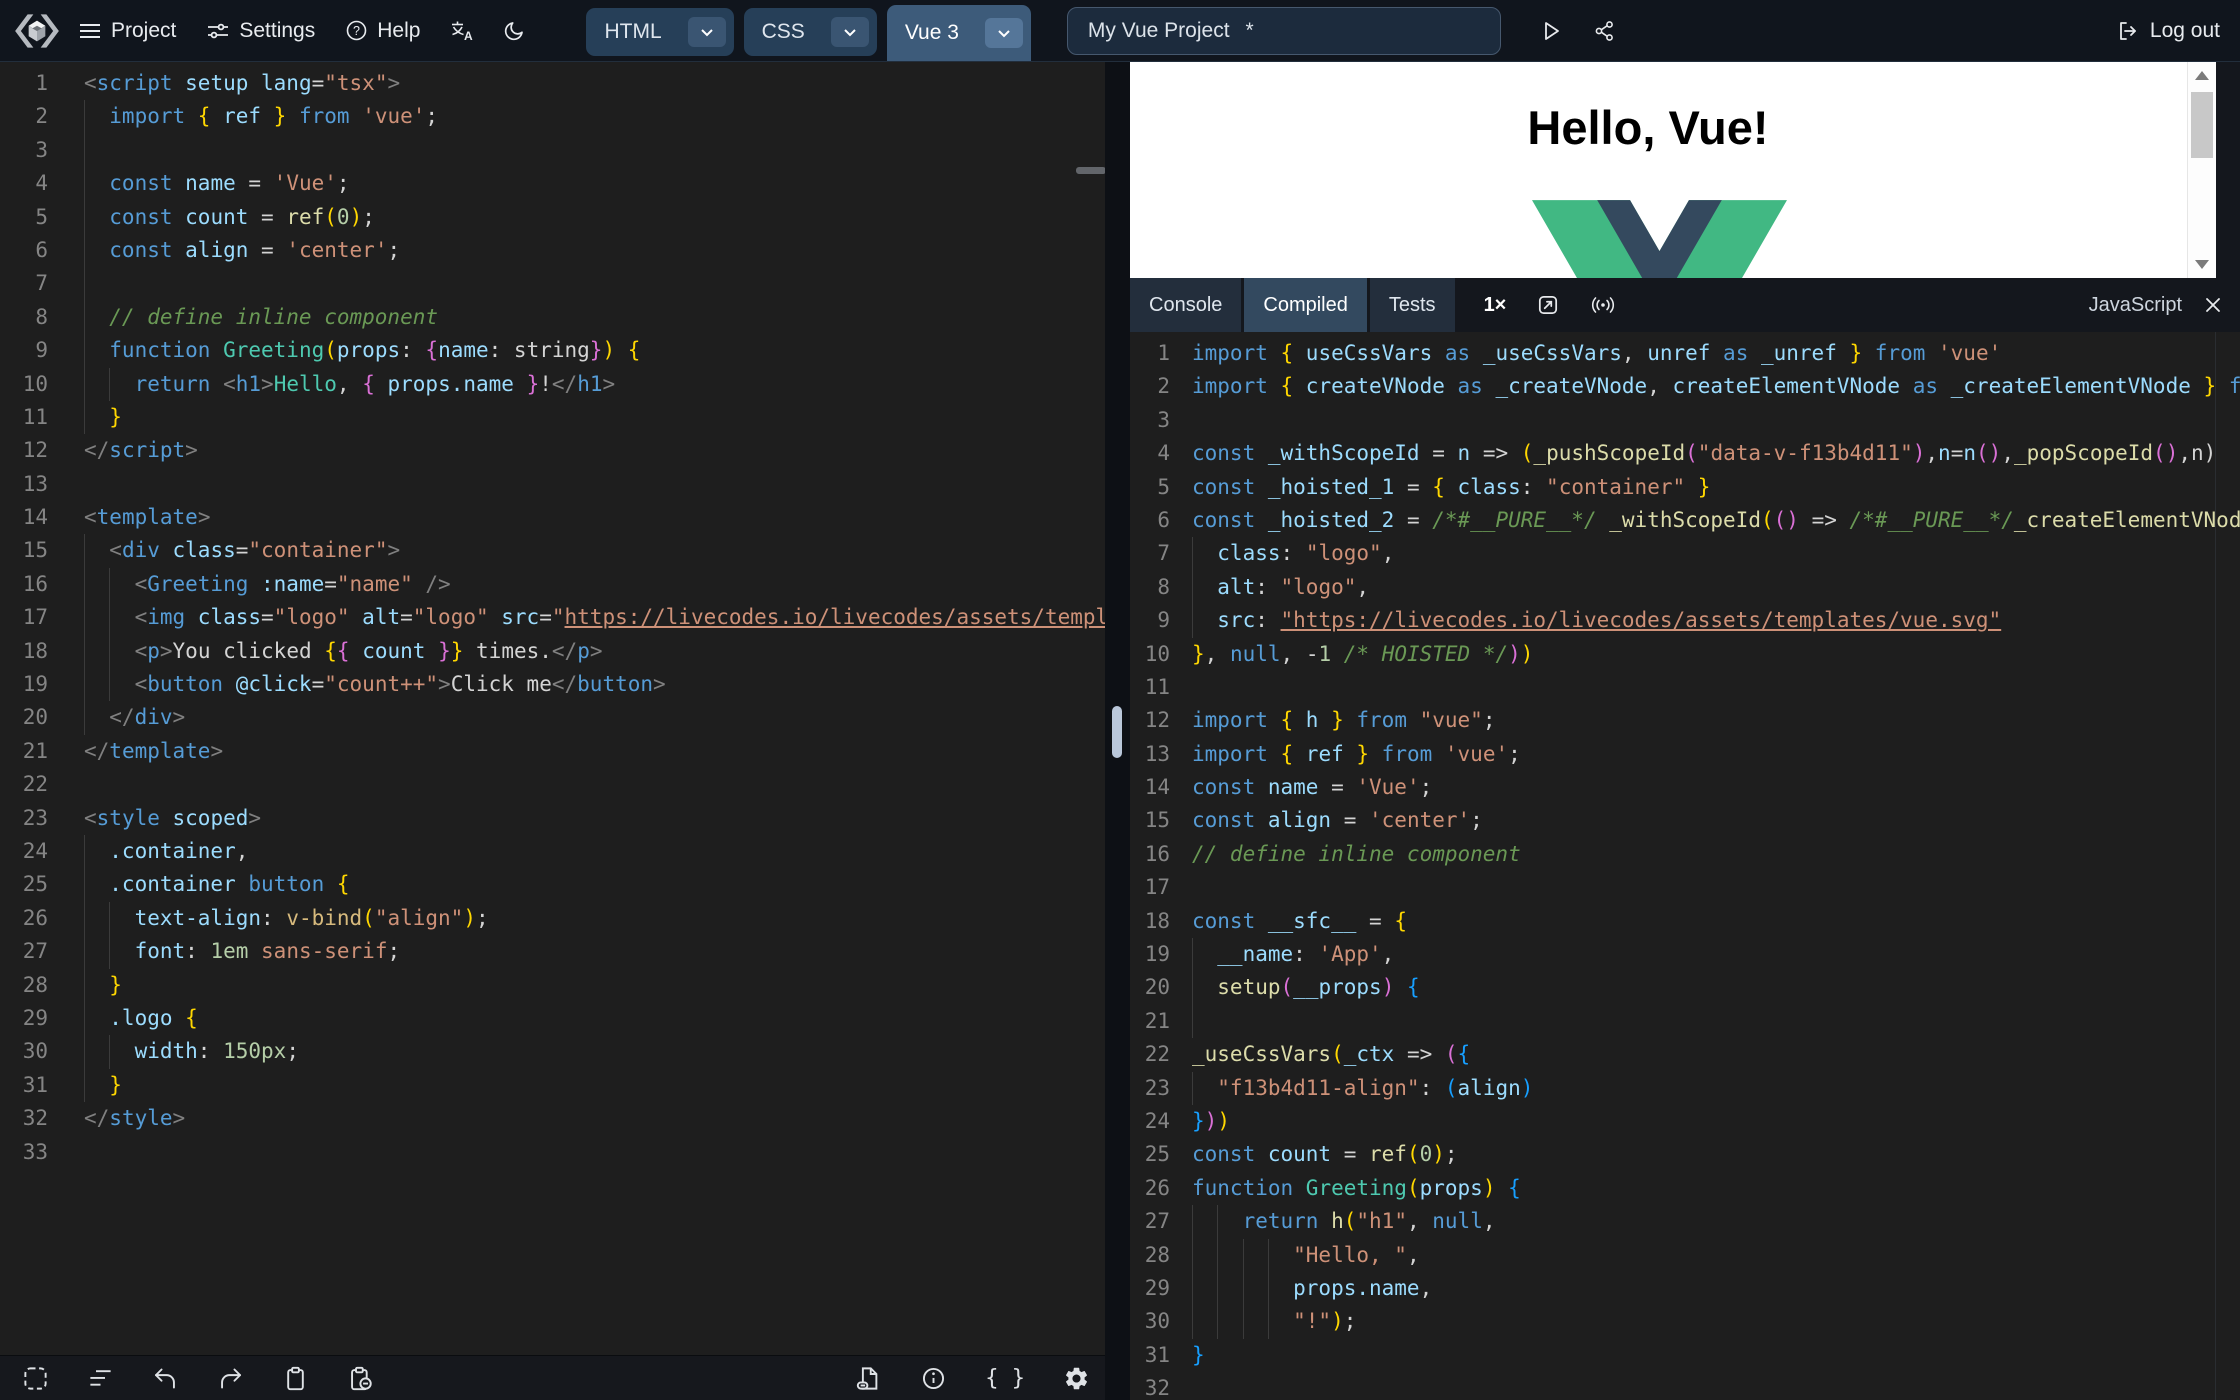 This screenshot has height=1400, width=2240. I want to click on info-icon, so click(933, 1378).